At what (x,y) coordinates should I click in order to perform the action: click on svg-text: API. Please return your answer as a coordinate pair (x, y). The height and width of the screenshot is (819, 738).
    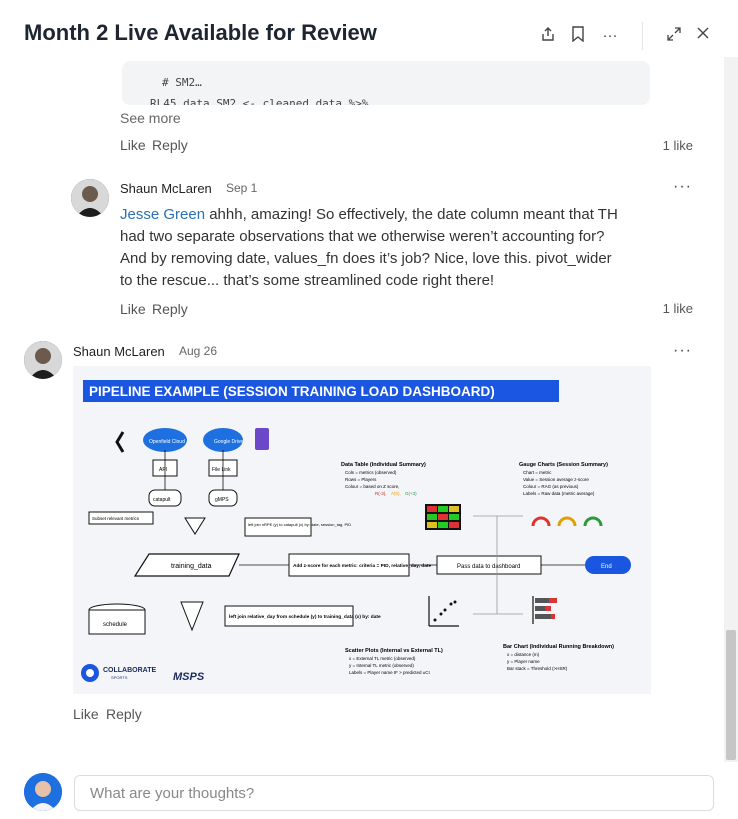
    Looking at the image, I should click on (163, 470).